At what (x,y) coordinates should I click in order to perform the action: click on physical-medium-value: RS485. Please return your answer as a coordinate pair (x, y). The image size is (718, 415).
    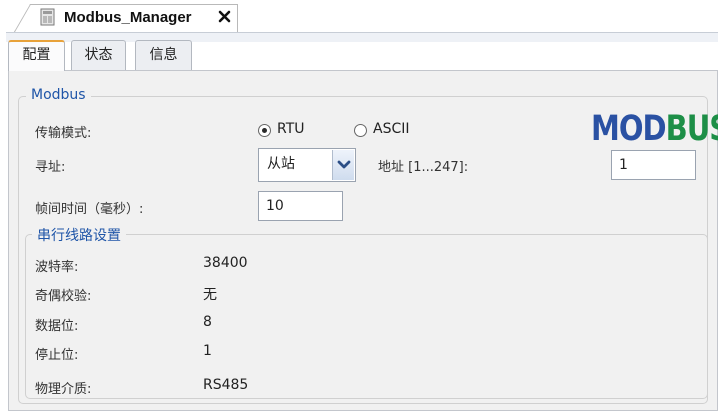
    Looking at the image, I should click on (226, 385).